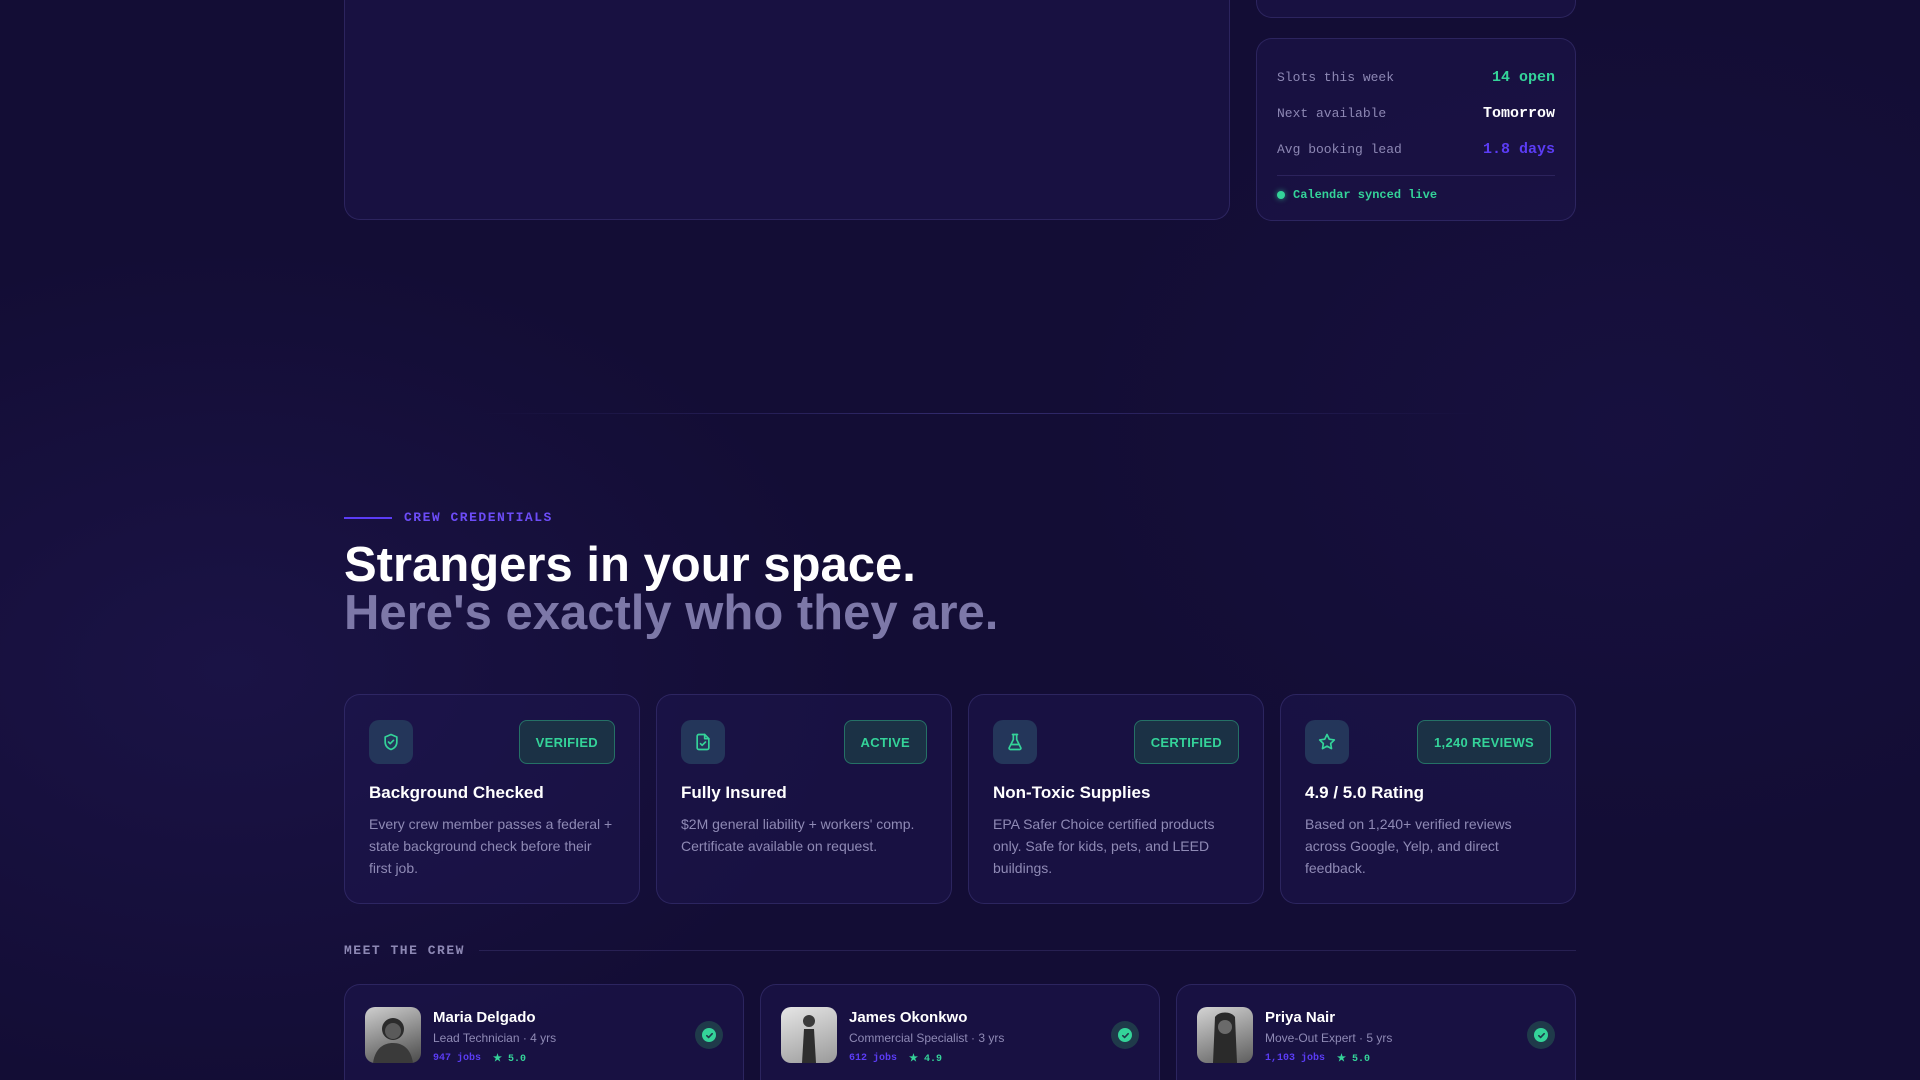  Describe the element at coordinates (391, 742) in the screenshot. I see `shield-check-icon` at that location.